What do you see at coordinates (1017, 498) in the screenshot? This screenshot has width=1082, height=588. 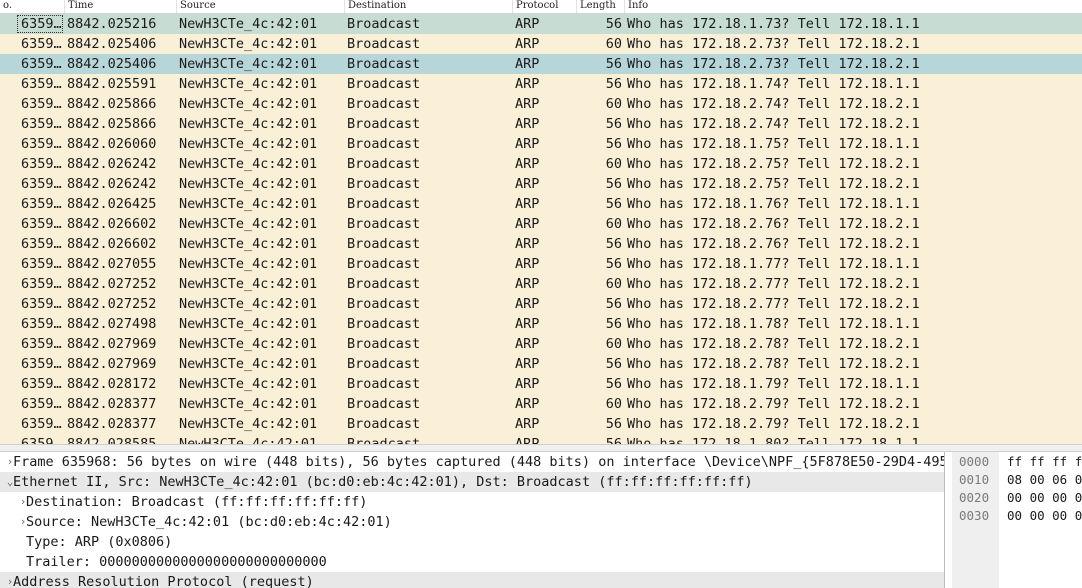 I see `bytes-row: 0020 00 00 00 0` at bounding box center [1017, 498].